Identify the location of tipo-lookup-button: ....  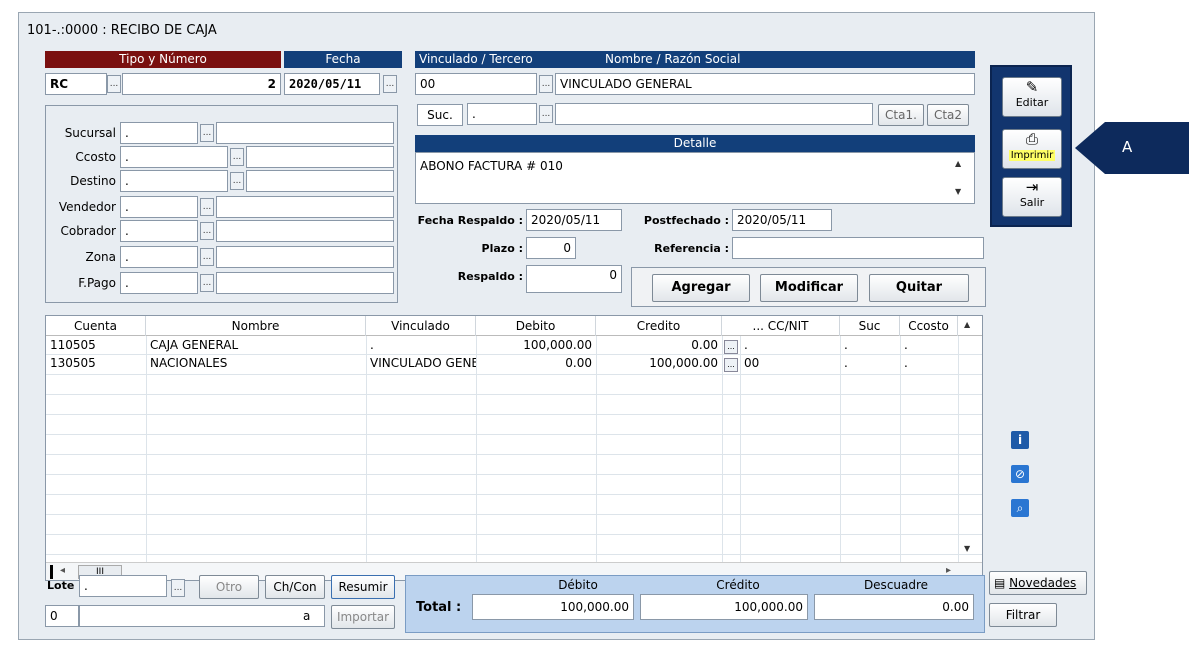
(114, 84).